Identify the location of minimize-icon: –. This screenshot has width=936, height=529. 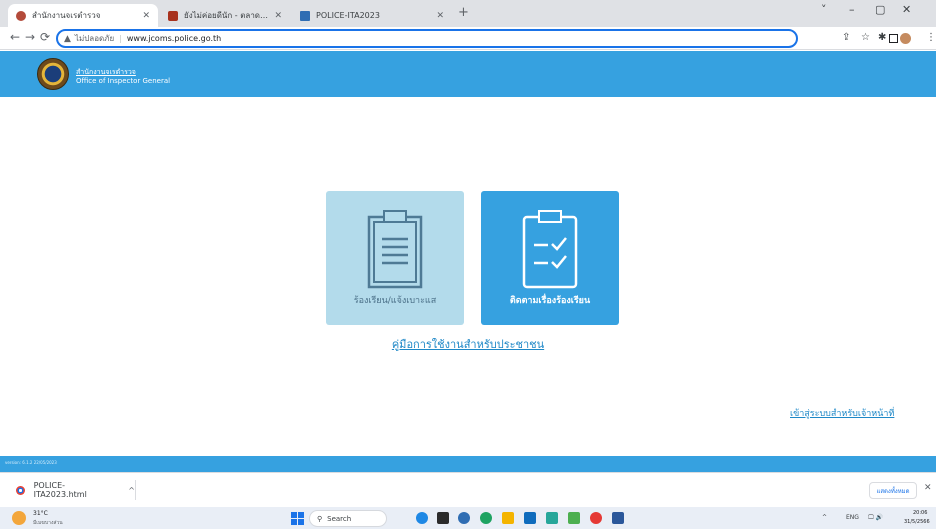
(852, 9).